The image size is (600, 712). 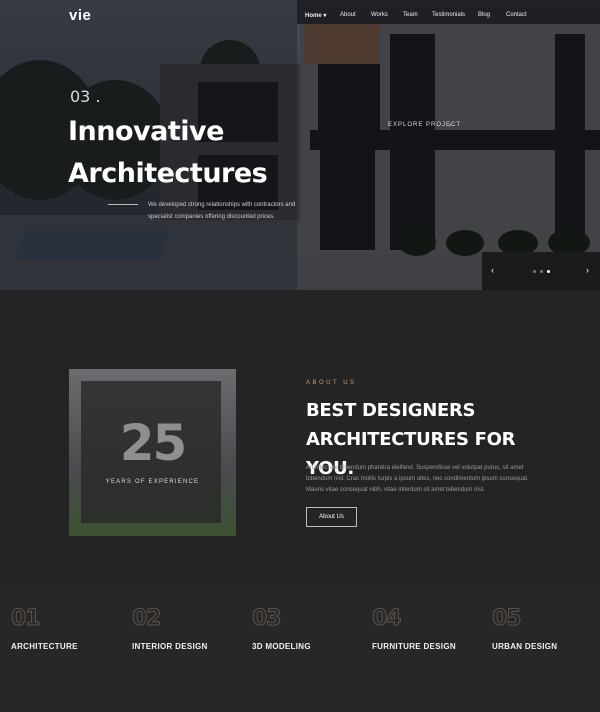 I want to click on slider-next-button: ›, so click(x=587, y=270).